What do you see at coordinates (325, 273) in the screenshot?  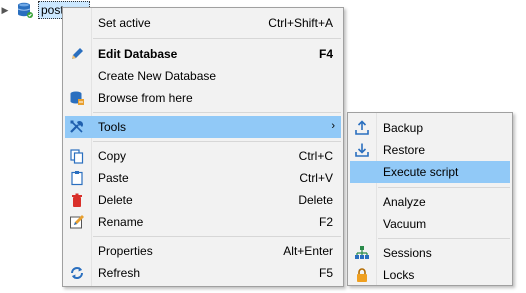 I see `menu-item-shortcut: F5` at bounding box center [325, 273].